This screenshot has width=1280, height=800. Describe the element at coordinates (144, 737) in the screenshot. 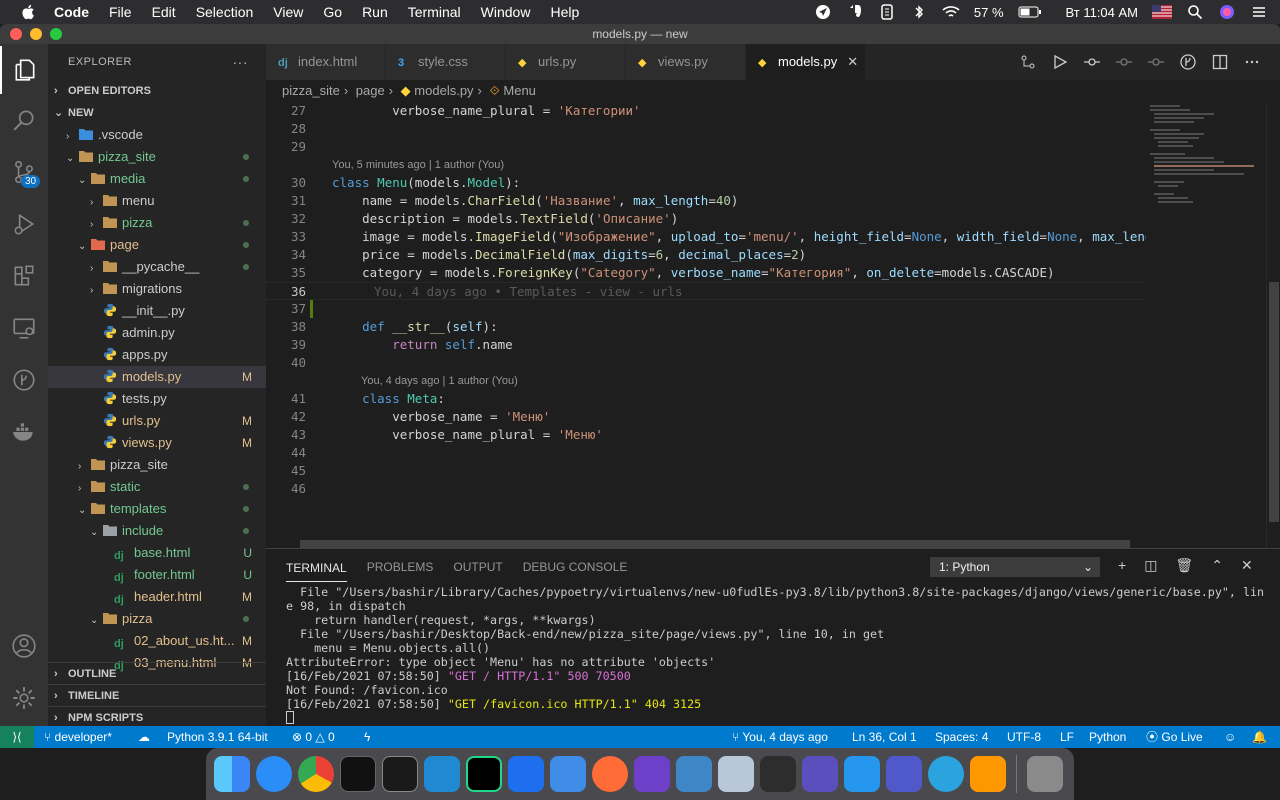

I see `sync-icon: ☁` at that location.